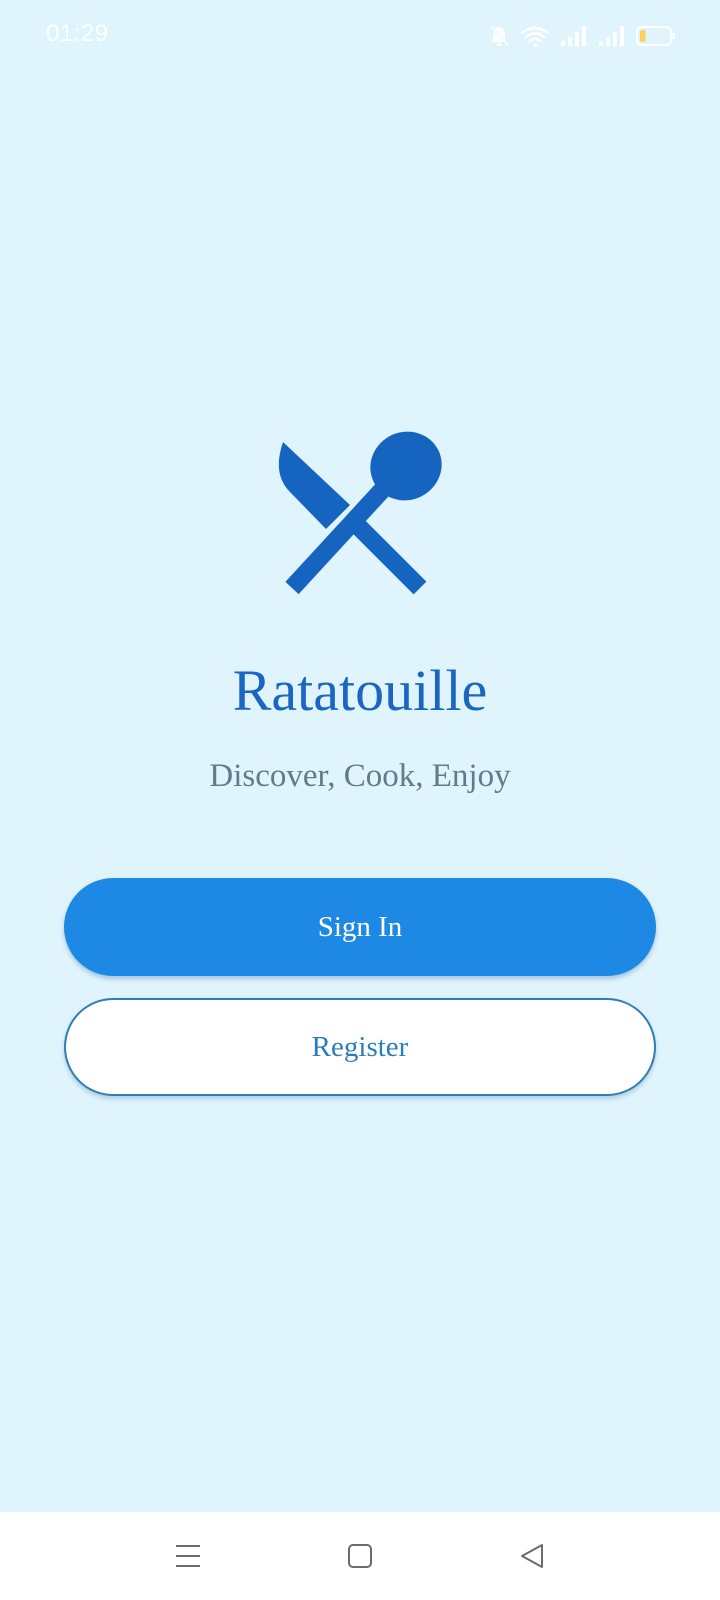 This screenshot has width=720, height=1600. Describe the element at coordinates (360, 690) in the screenshot. I see `app-title: Ratatouille` at that location.